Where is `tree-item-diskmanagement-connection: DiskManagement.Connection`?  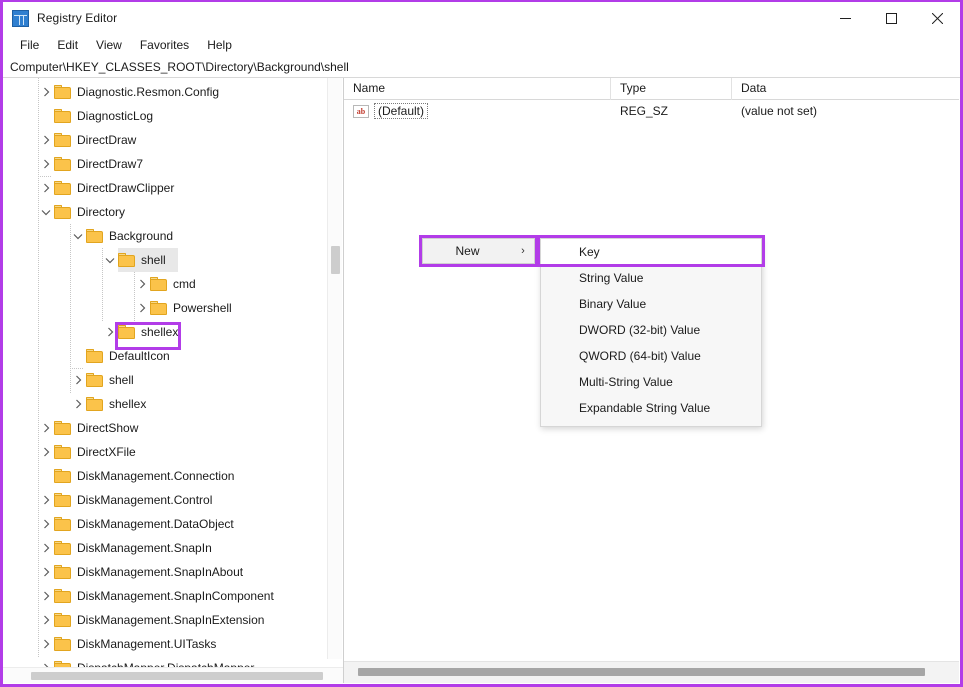 tree-item-diskmanagement-connection: DiskManagement.Connection is located at coordinates (164, 476).